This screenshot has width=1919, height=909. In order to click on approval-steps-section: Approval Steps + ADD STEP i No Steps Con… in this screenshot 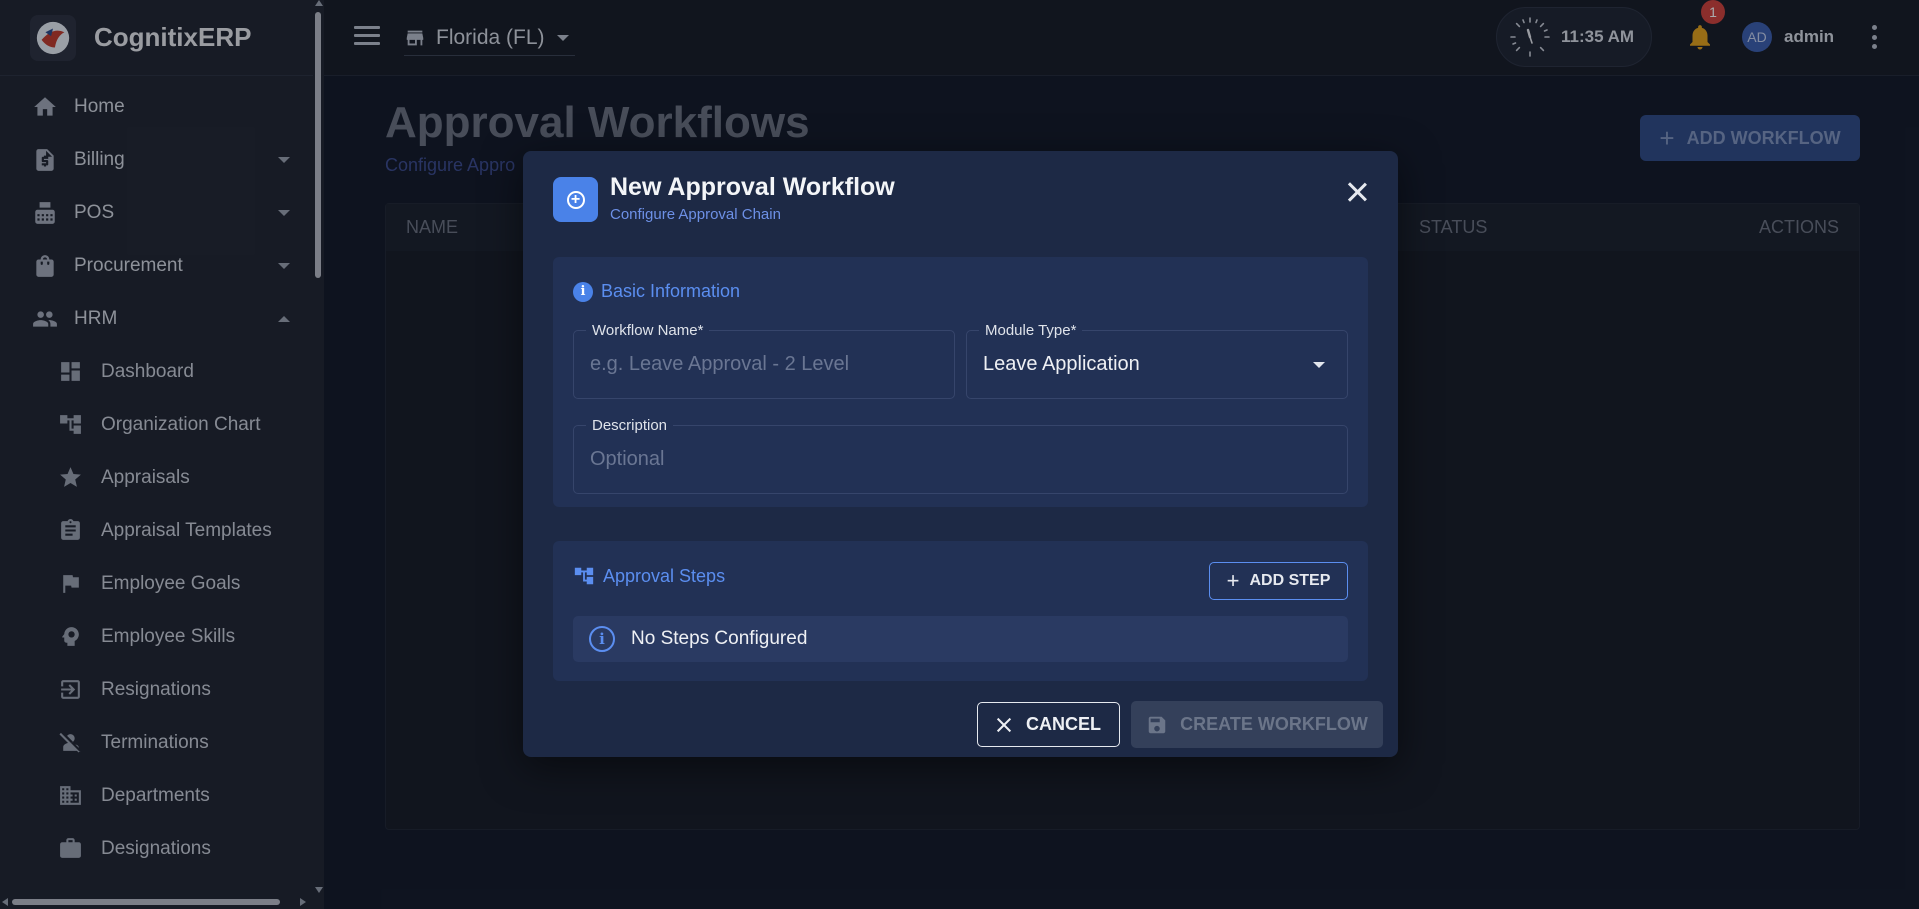, I will do `click(960, 611)`.